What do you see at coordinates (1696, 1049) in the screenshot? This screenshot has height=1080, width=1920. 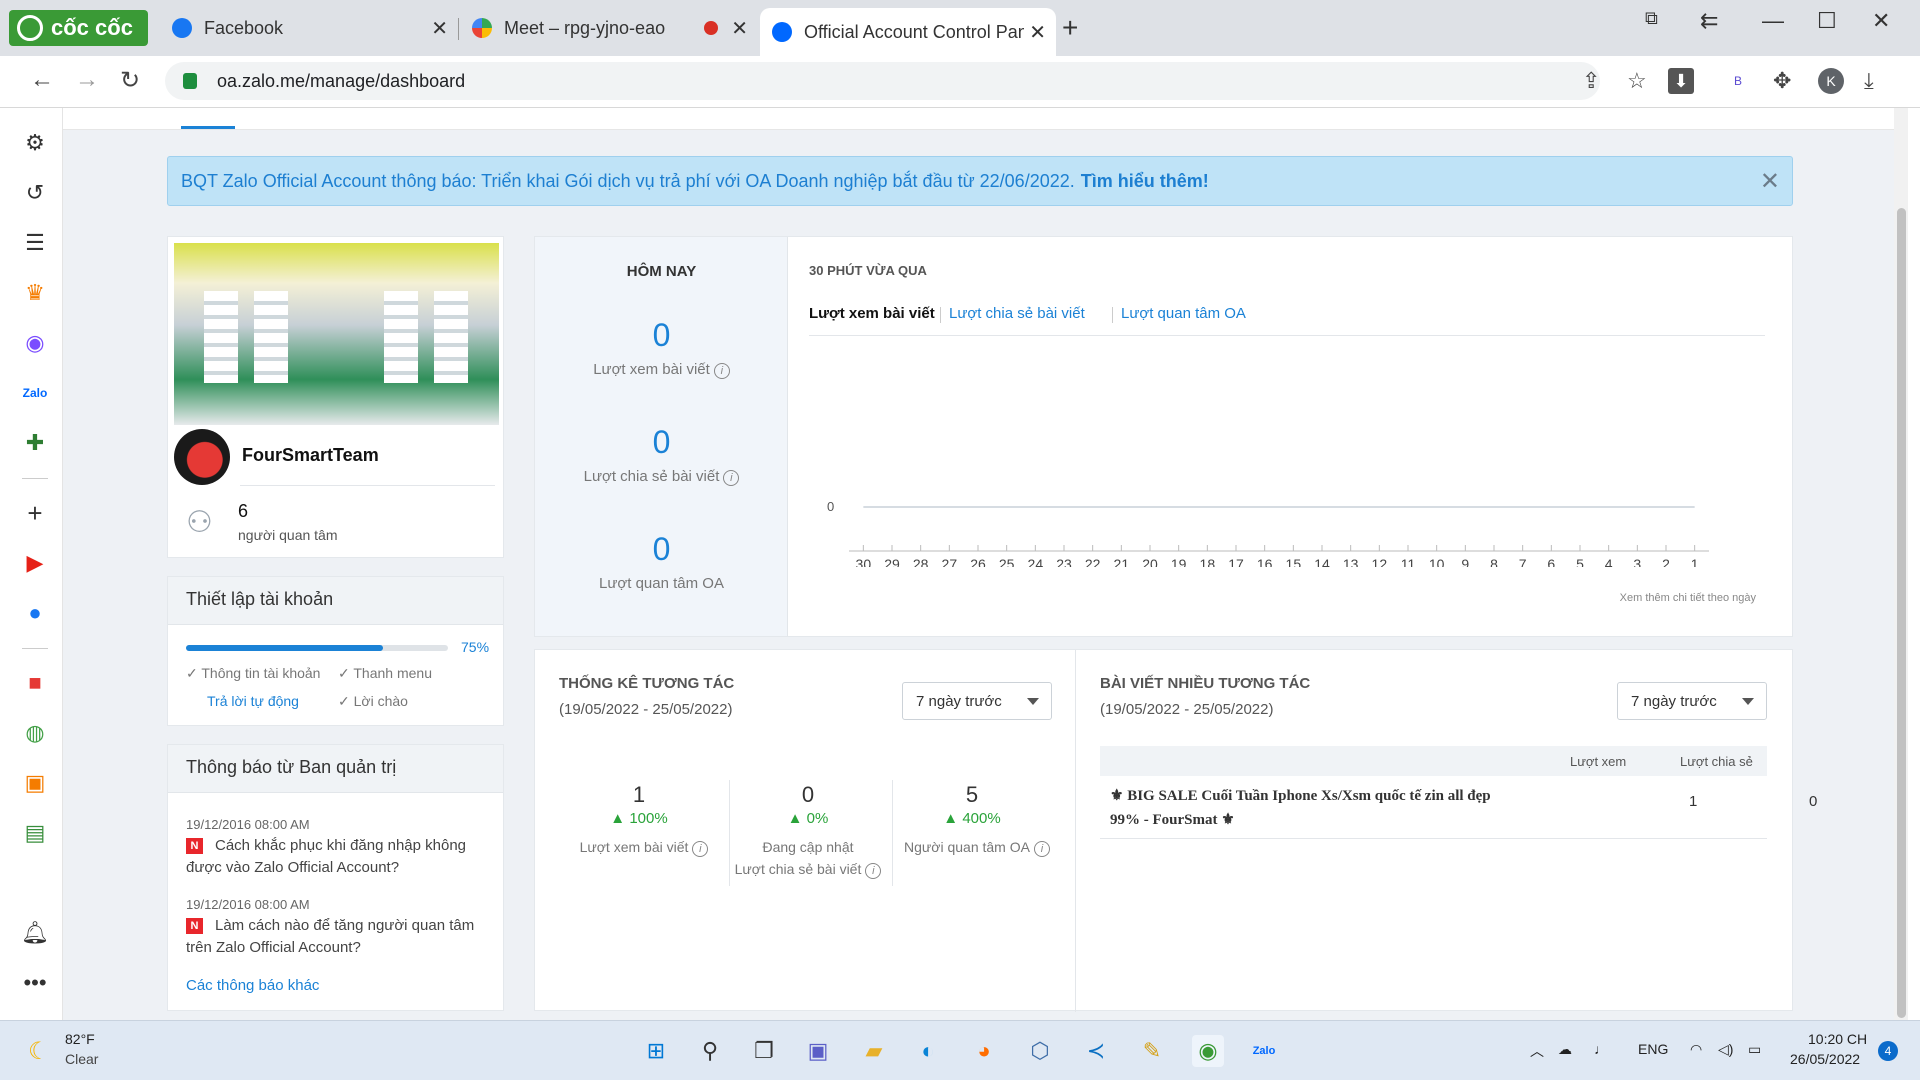 I see `wifi-icon: ◠` at bounding box center [1696, 1049].